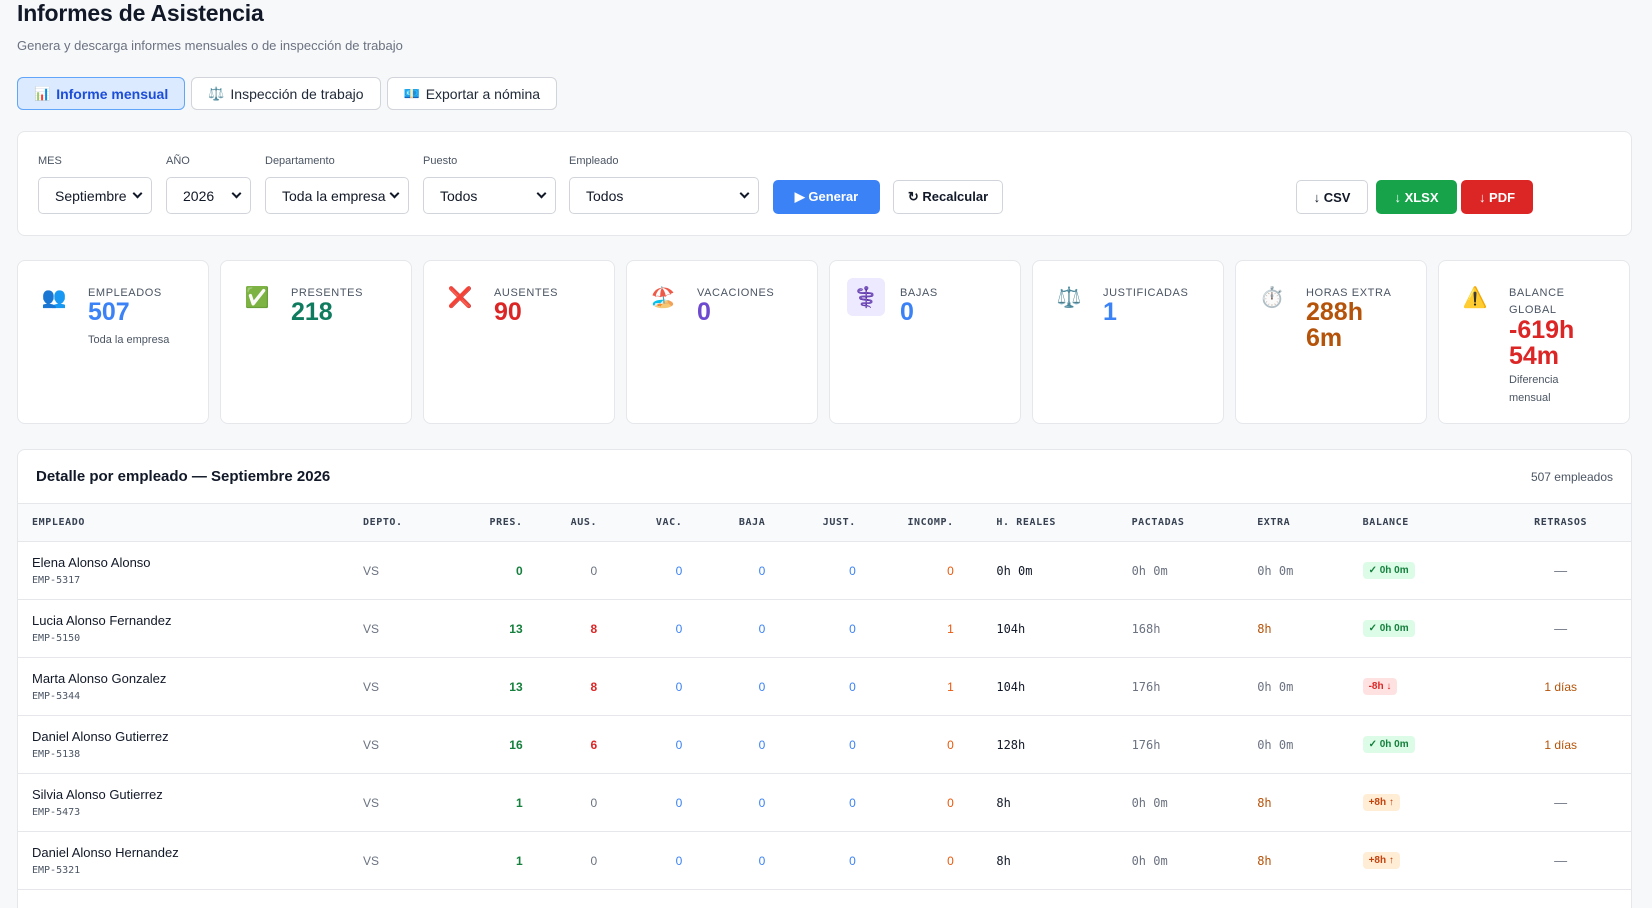 The image size is (1652, 908). What do you see at coordinates (519, 570) in the screenshot?
I see `pres-cell: 0` at bounding box center [519, 570].